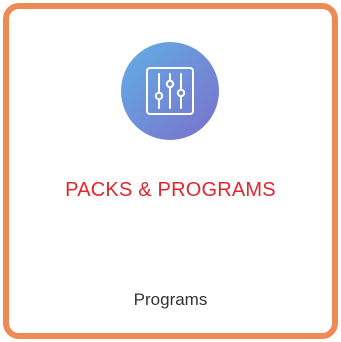 The height and width of the screenshot is (342, 341). I want to click on icon-badge, so click(170, 91).